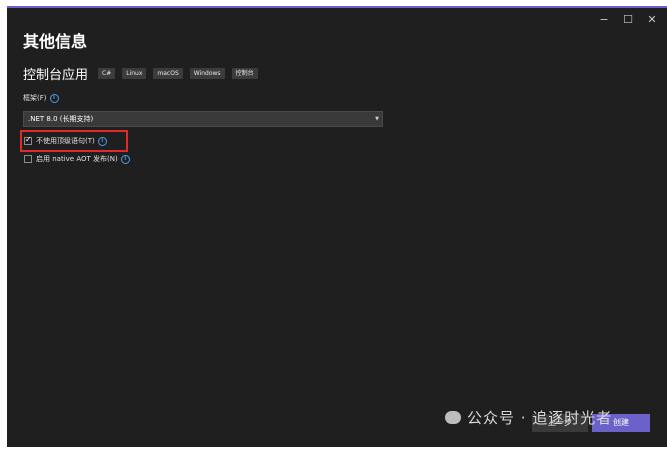  What do you see at coordinates (61, 119) in the screenshot?
I see `framework-selected-value: .NET 8.0 (长期支持)` at bounding box center [61, 119].